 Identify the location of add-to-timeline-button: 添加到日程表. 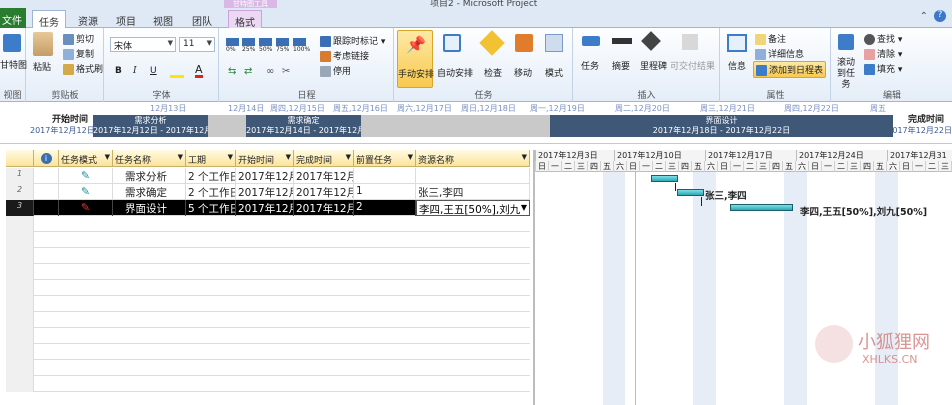
(790, 69).